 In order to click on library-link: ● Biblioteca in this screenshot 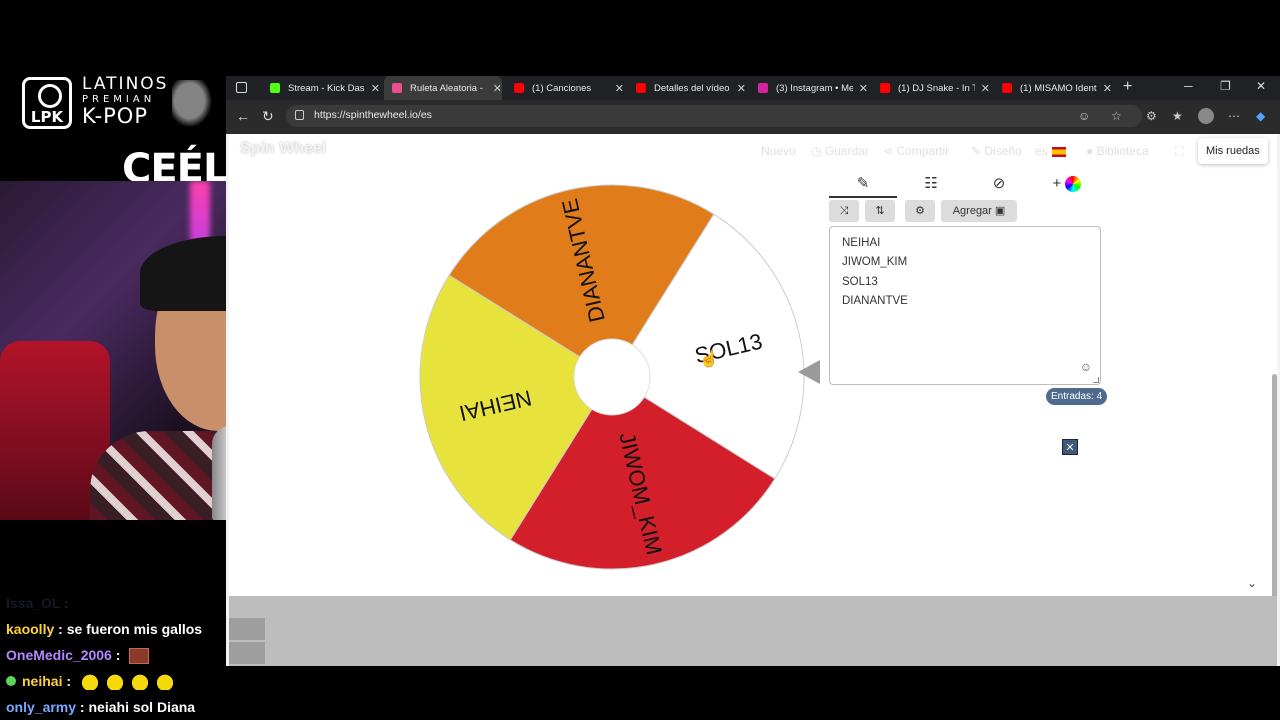, I will do `click(1117, 151)`.